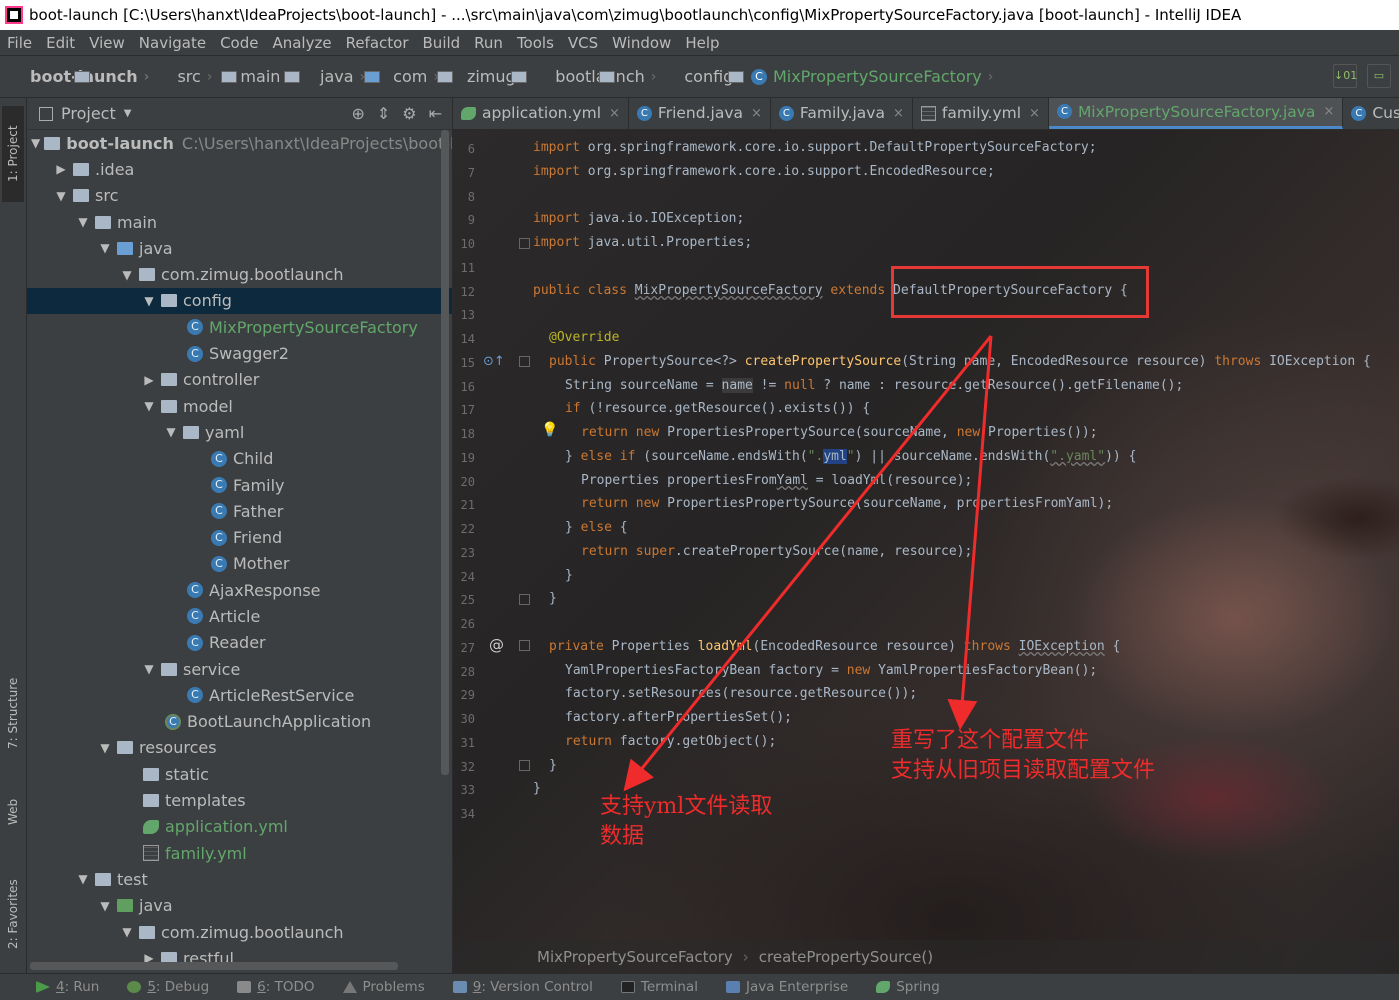 This screenshot has width=1399, height=1000. What do you see at coordinates (412, 76) in the screenshot?
I see `breadcrumb-com: com ›` at bounding box center [412, 76].